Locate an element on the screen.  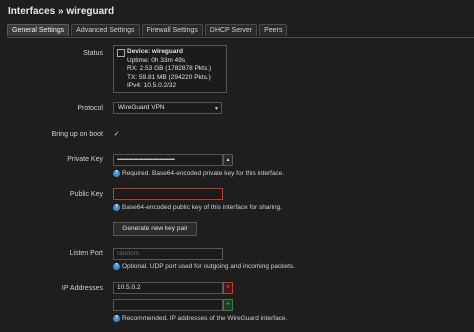
ip-address-new-input is located at coordinates (168, 305).